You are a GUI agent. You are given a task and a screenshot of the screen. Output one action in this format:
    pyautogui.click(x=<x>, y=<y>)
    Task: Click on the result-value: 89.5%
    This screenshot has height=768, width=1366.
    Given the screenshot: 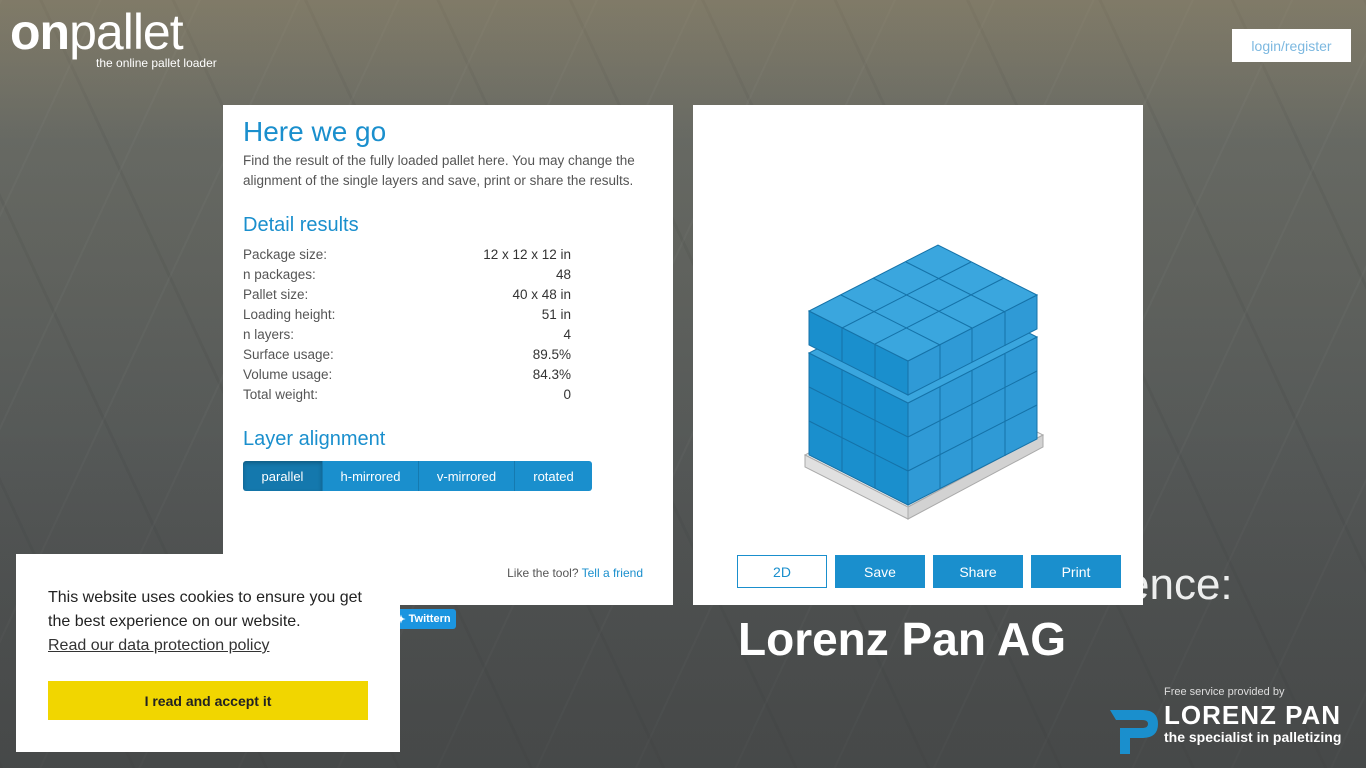 What is the action you would take?
    pyautogui.click(x=551, y=354)
    